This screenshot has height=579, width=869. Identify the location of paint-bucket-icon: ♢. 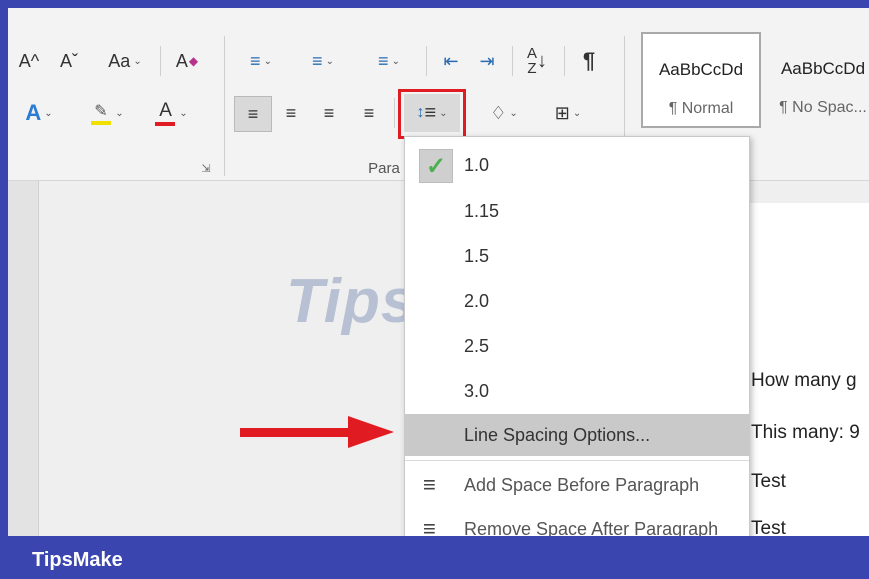
(498, 112).